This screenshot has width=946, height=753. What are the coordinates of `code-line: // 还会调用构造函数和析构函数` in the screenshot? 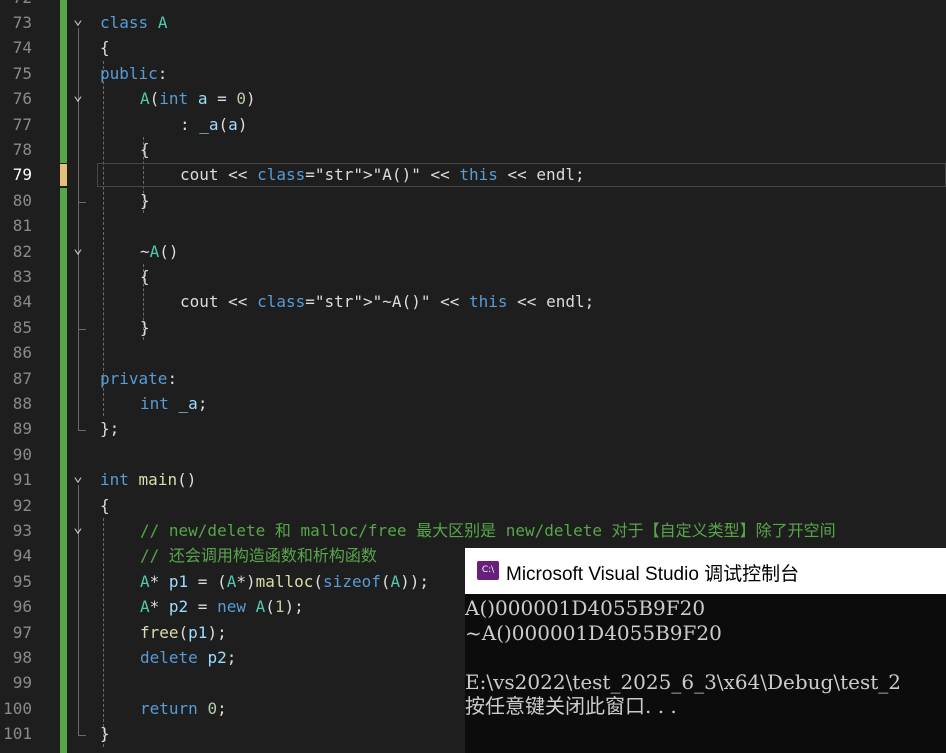 It's located at (258, 555).